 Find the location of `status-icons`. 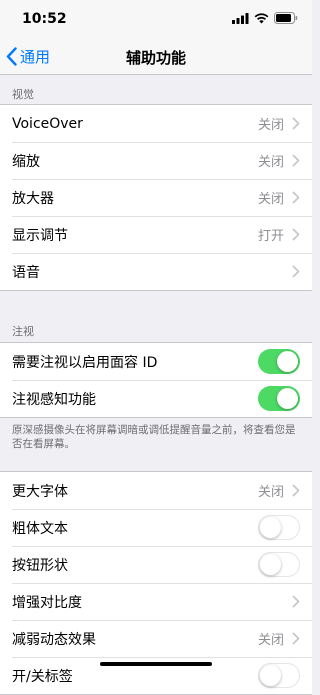

status-icons is located at coordinates (265, 18).